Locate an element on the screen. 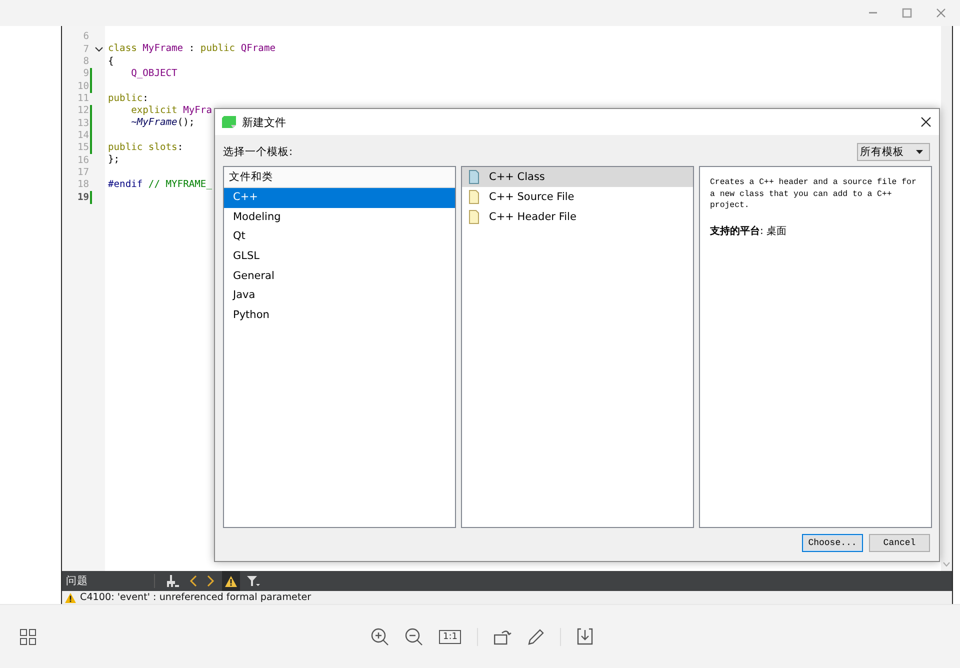  actual-size-button: 1:1 is located at coordinates (450, 637).